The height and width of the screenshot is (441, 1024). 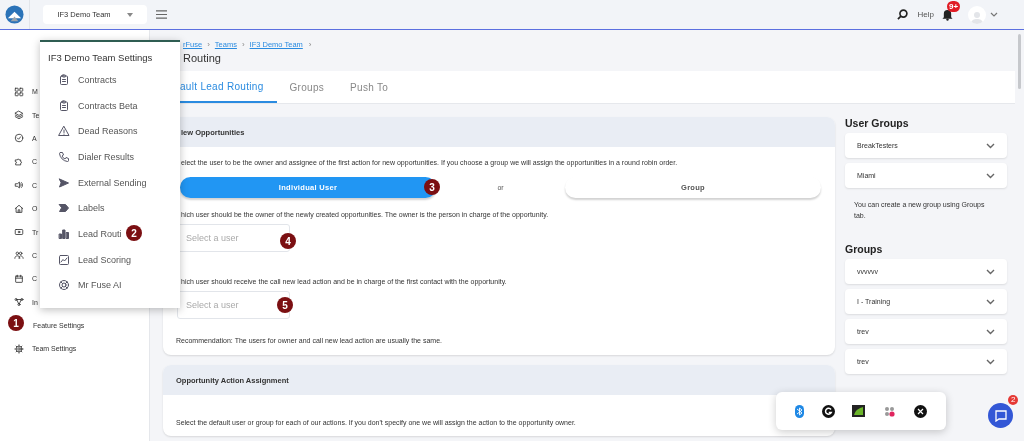 I want to click on panel-title: User Groups, so click(x=877, y=124).